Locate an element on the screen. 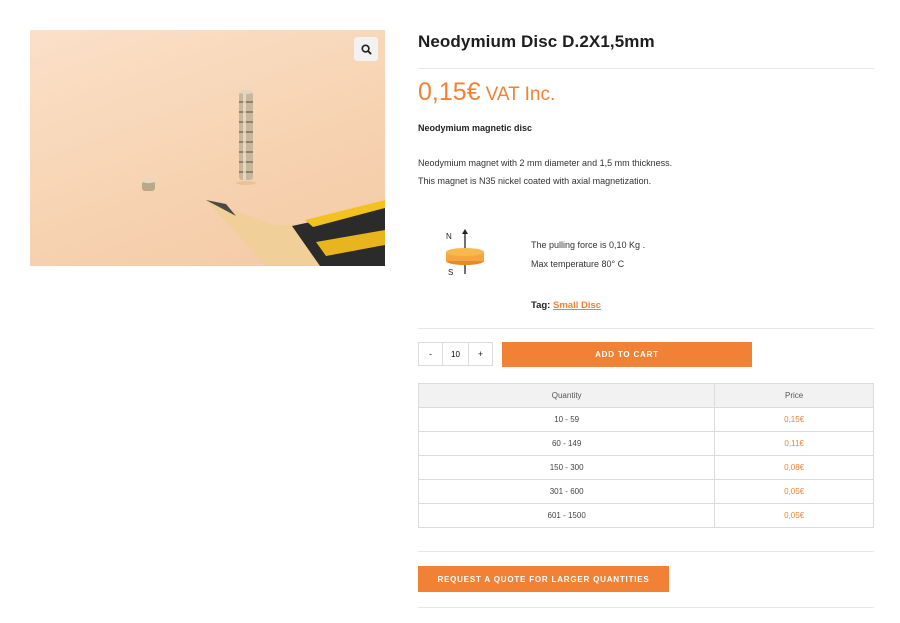  quantity-input is located at coordinates (455, 354).